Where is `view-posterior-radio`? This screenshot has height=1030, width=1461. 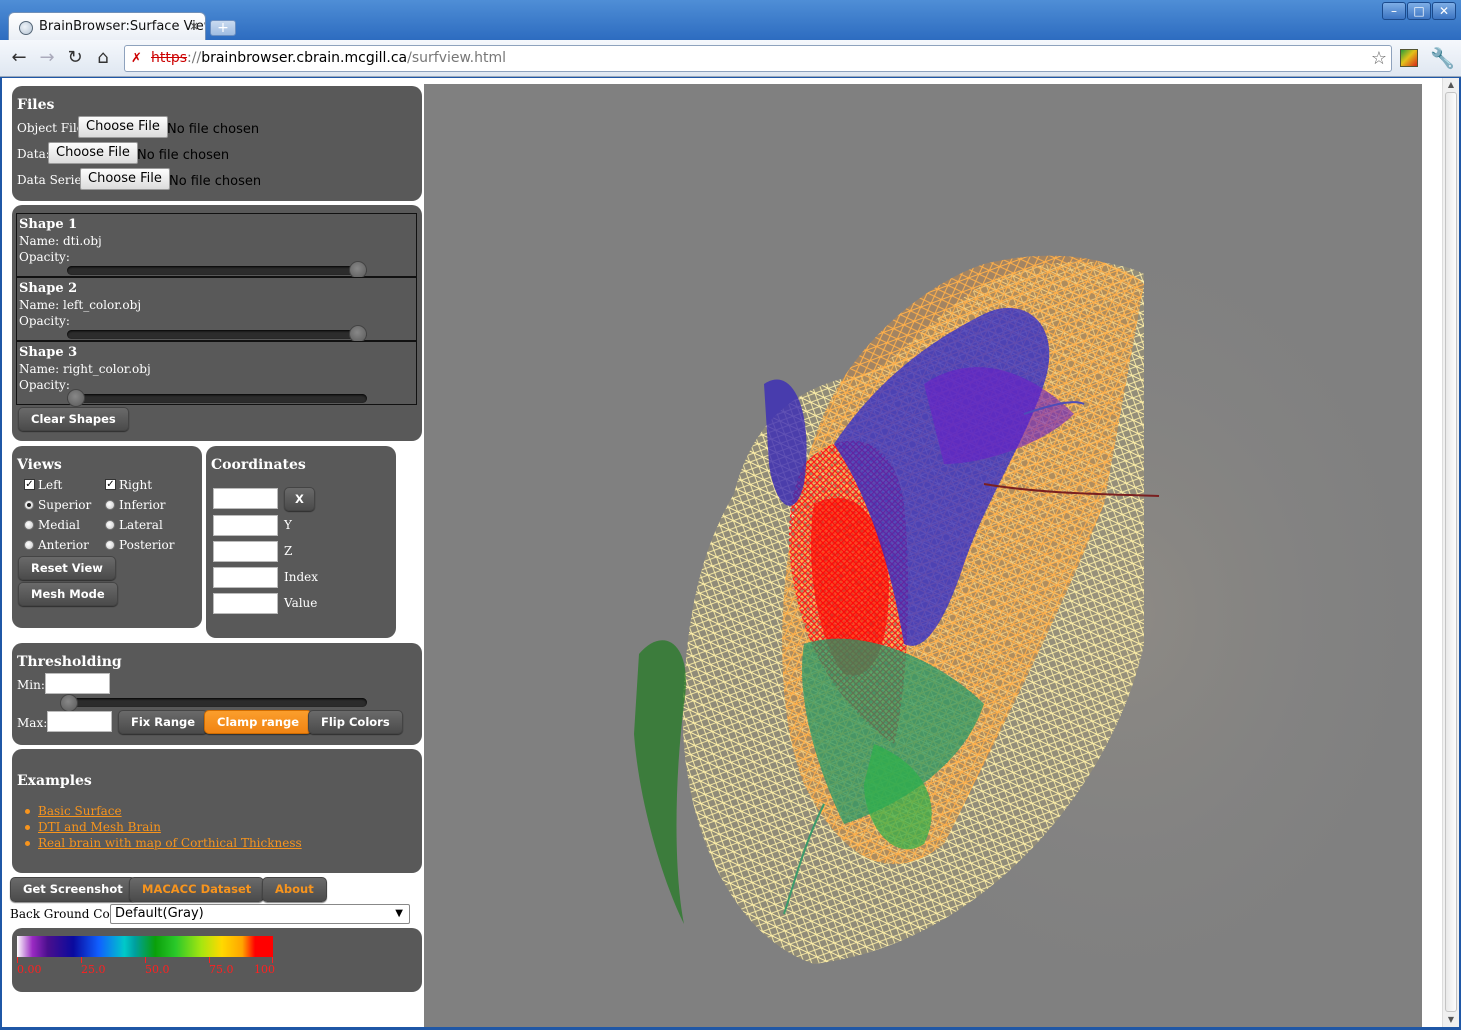 view-posterior-radio is located at coordinates (110, 545).